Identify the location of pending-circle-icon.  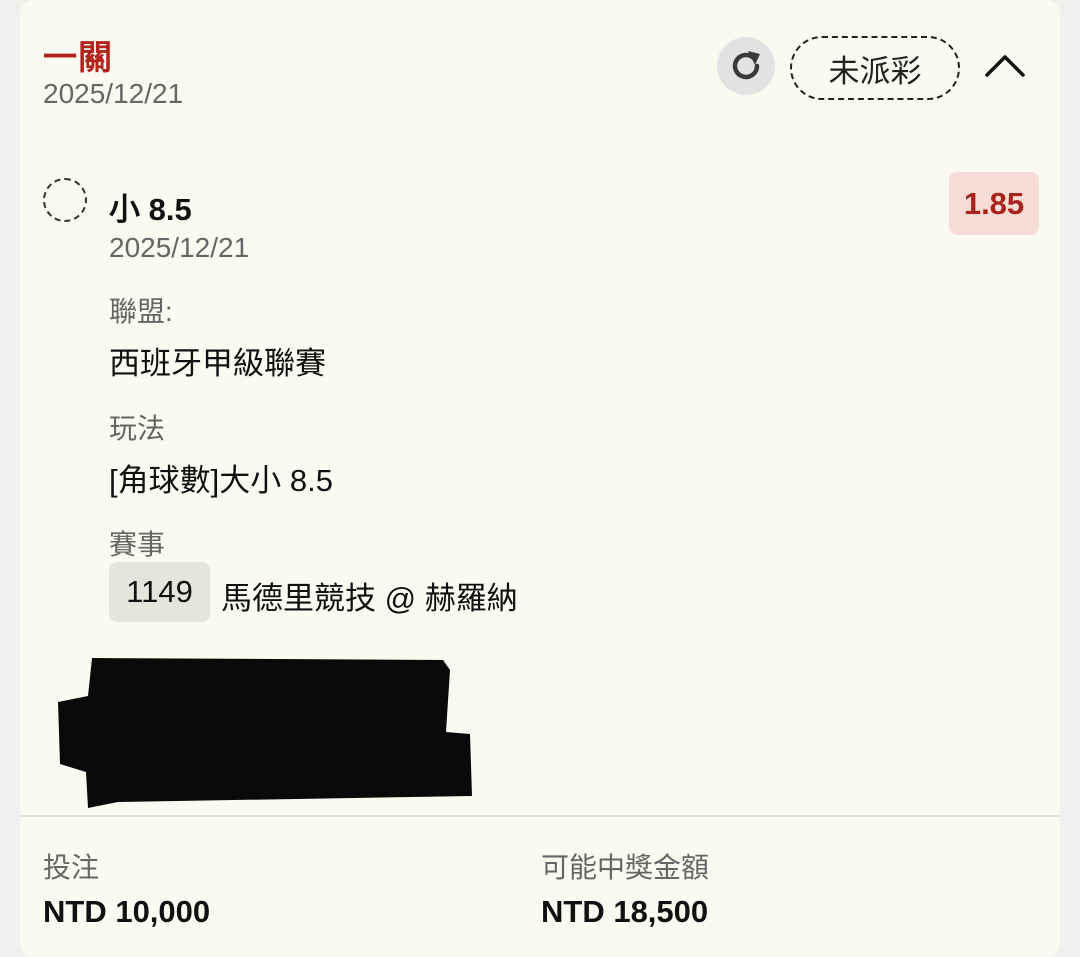
(65, 200).